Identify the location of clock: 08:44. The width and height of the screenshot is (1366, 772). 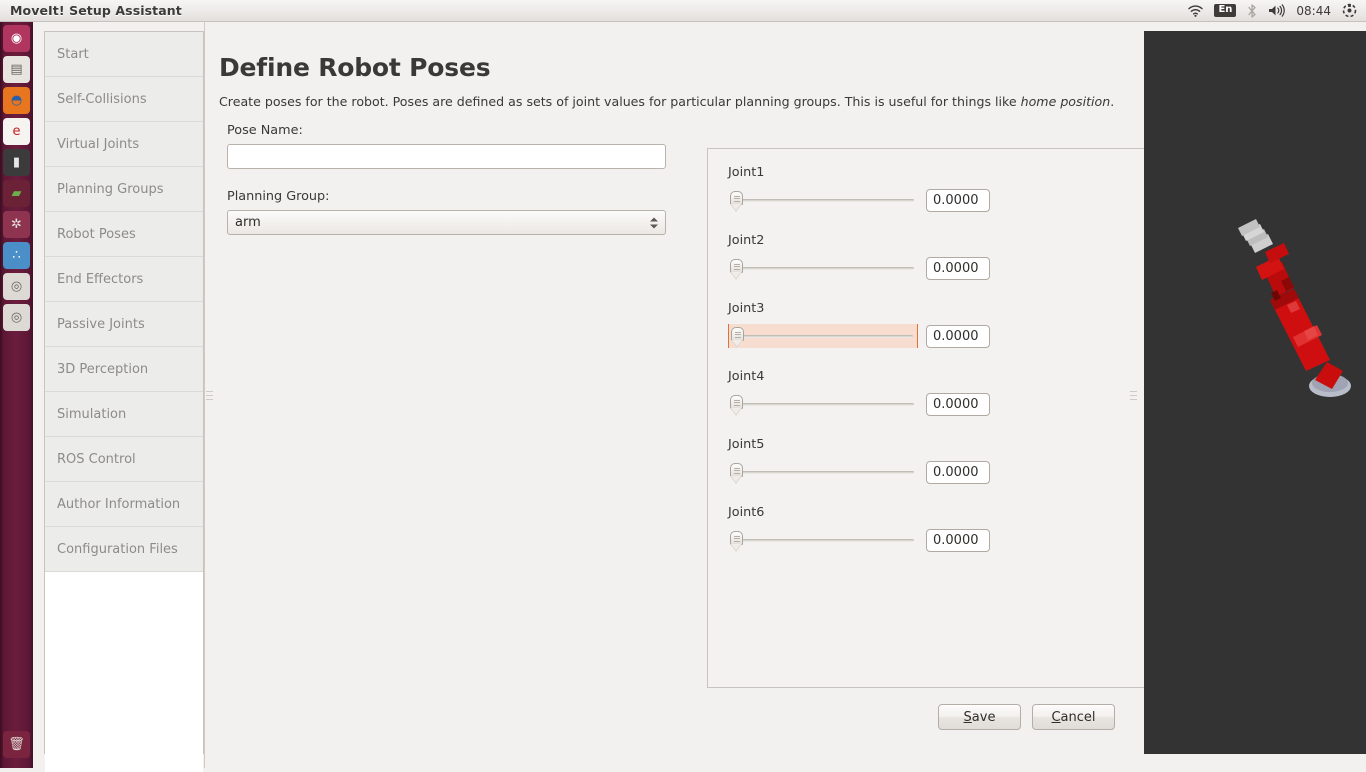
(1313, 11).